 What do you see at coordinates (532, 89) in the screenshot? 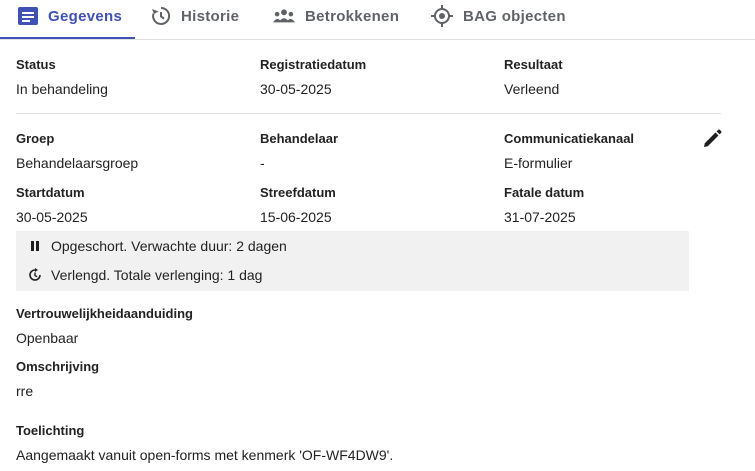
I see `resultaat-value: Verleend` at bounding box center [532, 89].